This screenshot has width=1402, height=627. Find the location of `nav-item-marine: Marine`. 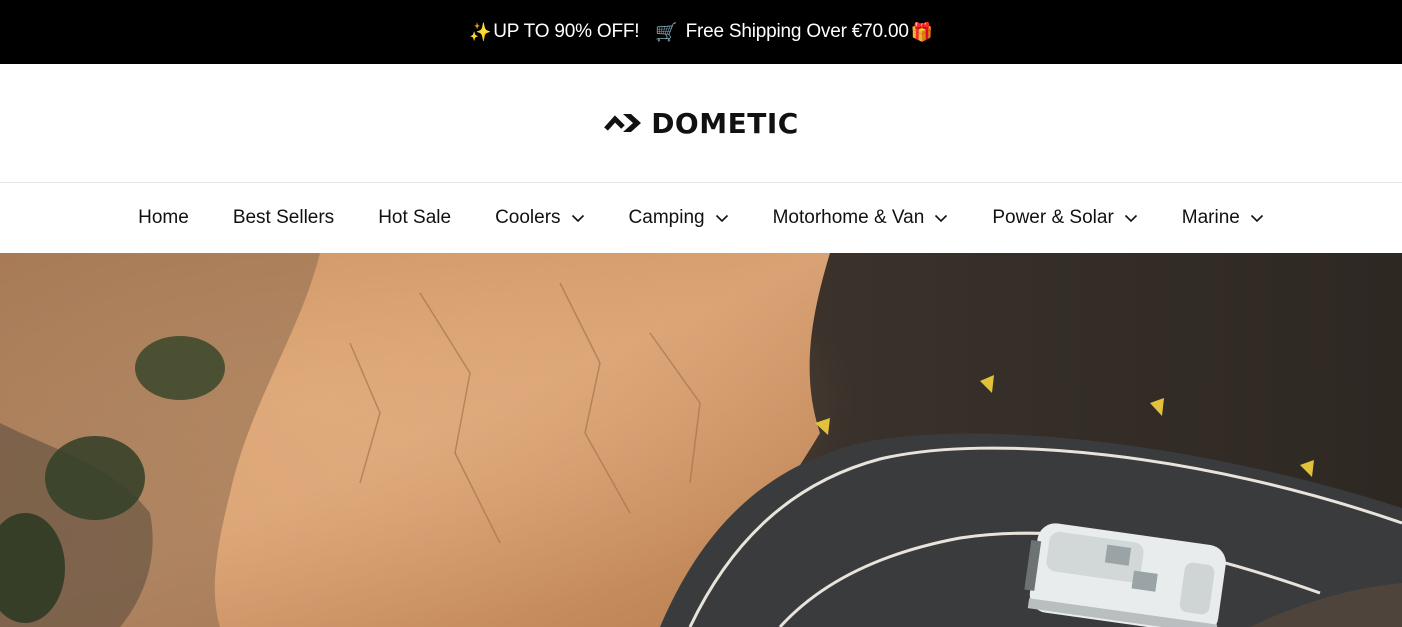

nav-item-marine: Marine is located at coordinates (1223, 218).